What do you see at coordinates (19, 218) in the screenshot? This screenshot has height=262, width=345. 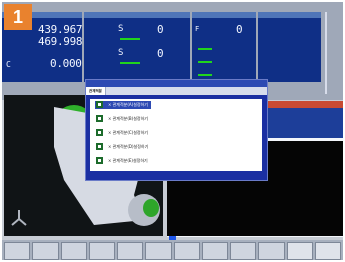 I see `axis-indicator-icon` at bounding box center [19, 218].